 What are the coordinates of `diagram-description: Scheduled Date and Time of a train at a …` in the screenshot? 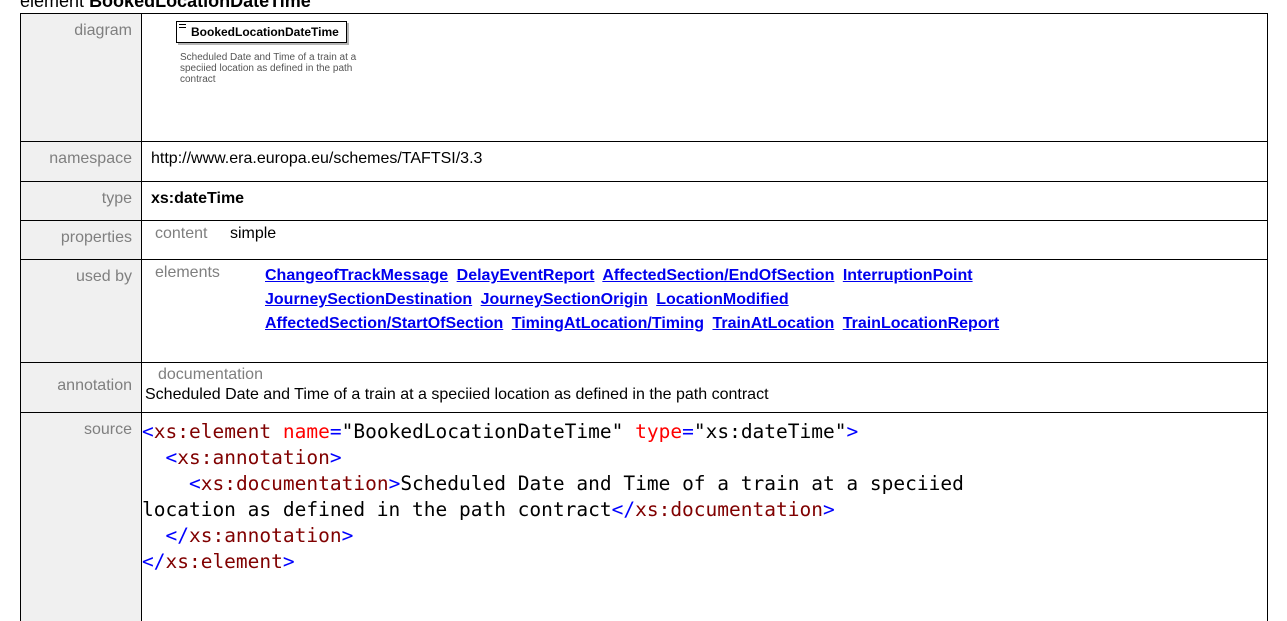 It's located at (280, 68).